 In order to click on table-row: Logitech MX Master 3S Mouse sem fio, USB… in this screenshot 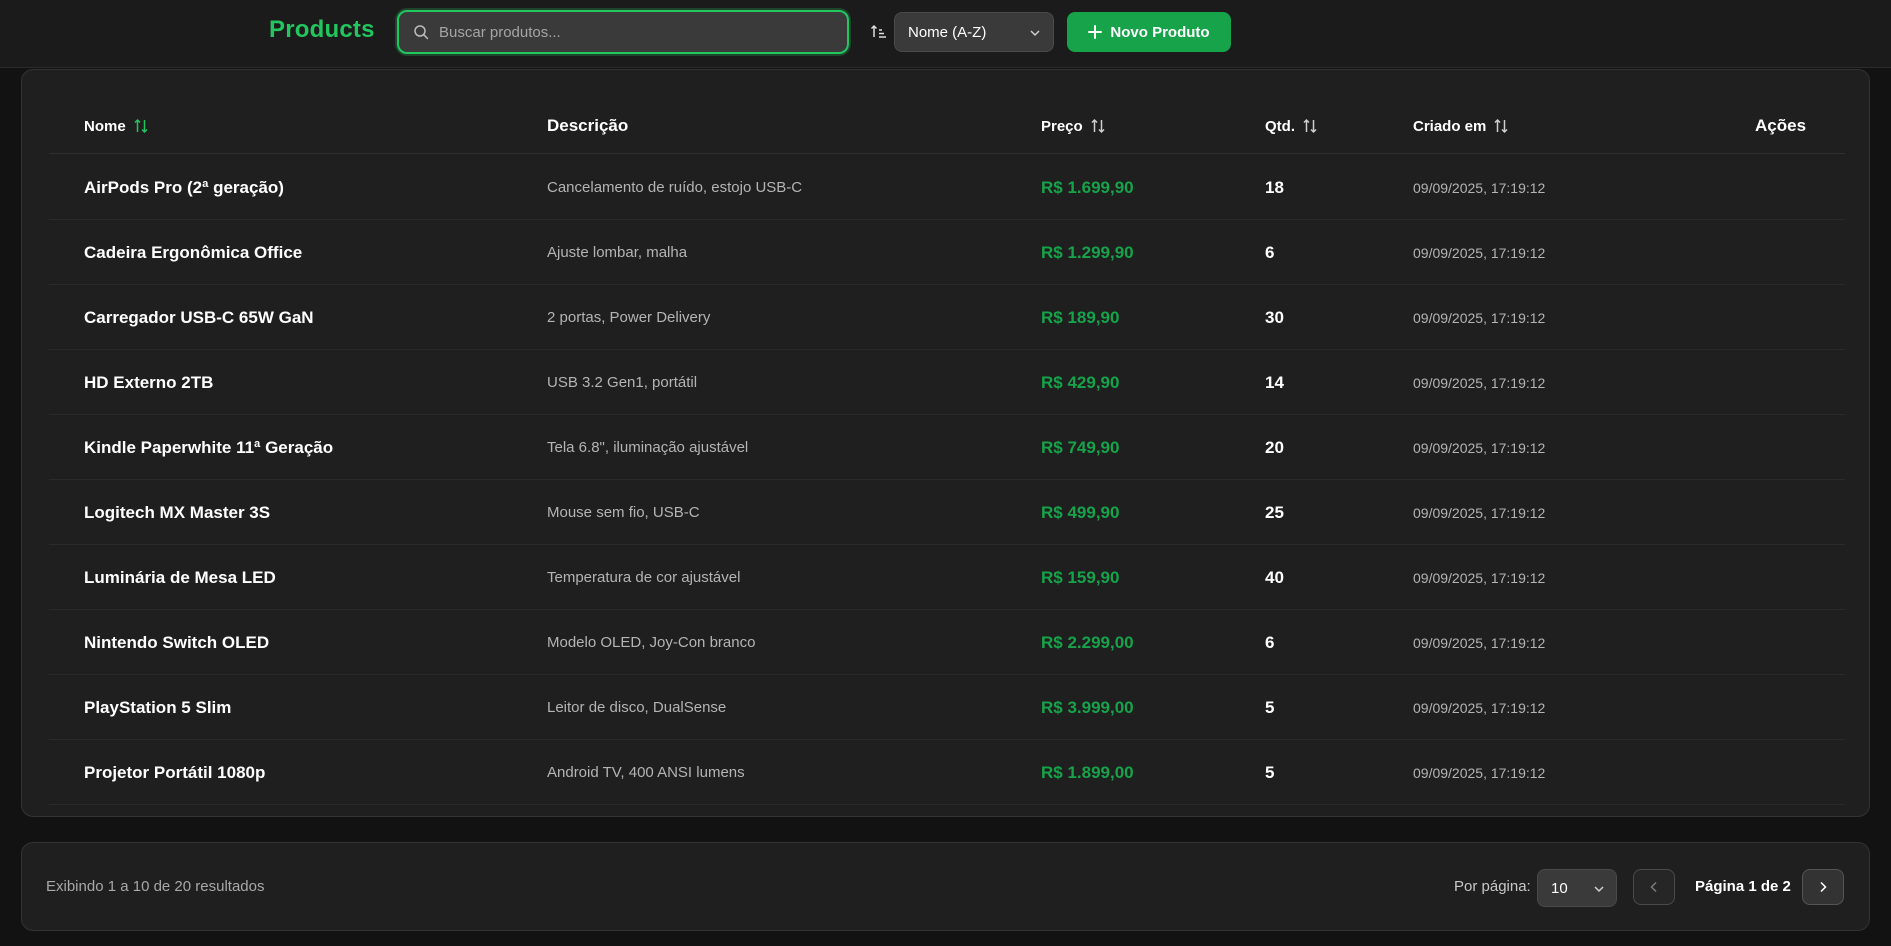, I will do `click(947, 512)`.